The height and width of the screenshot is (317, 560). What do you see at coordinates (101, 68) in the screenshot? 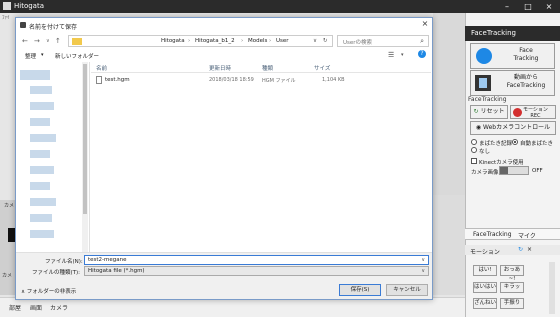
I see `column-name: 名前` at bounding box center [101, 68].